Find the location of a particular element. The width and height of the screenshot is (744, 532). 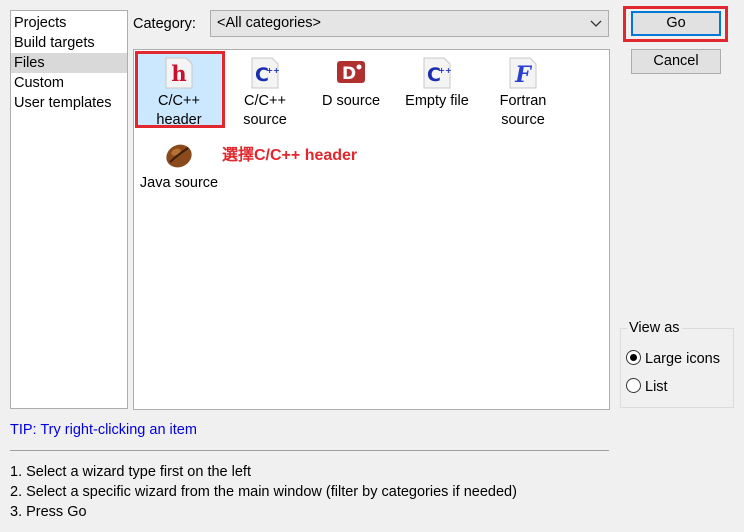

wizard-fortran-source: F Fortran source is located at coordinates (523, 90).